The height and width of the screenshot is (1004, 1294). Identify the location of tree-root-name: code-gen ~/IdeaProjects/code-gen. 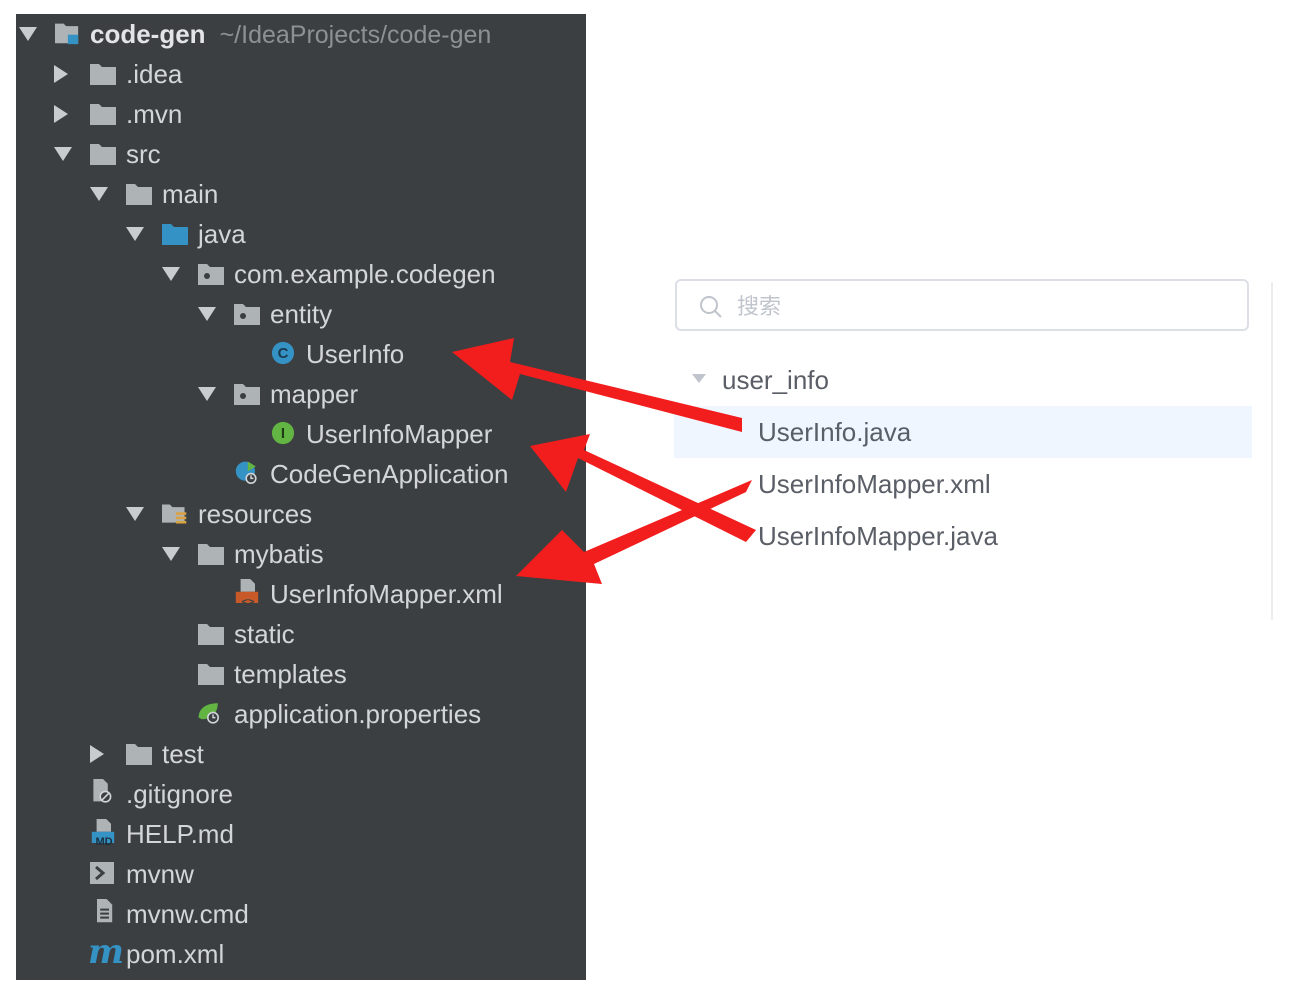
(291, 33).